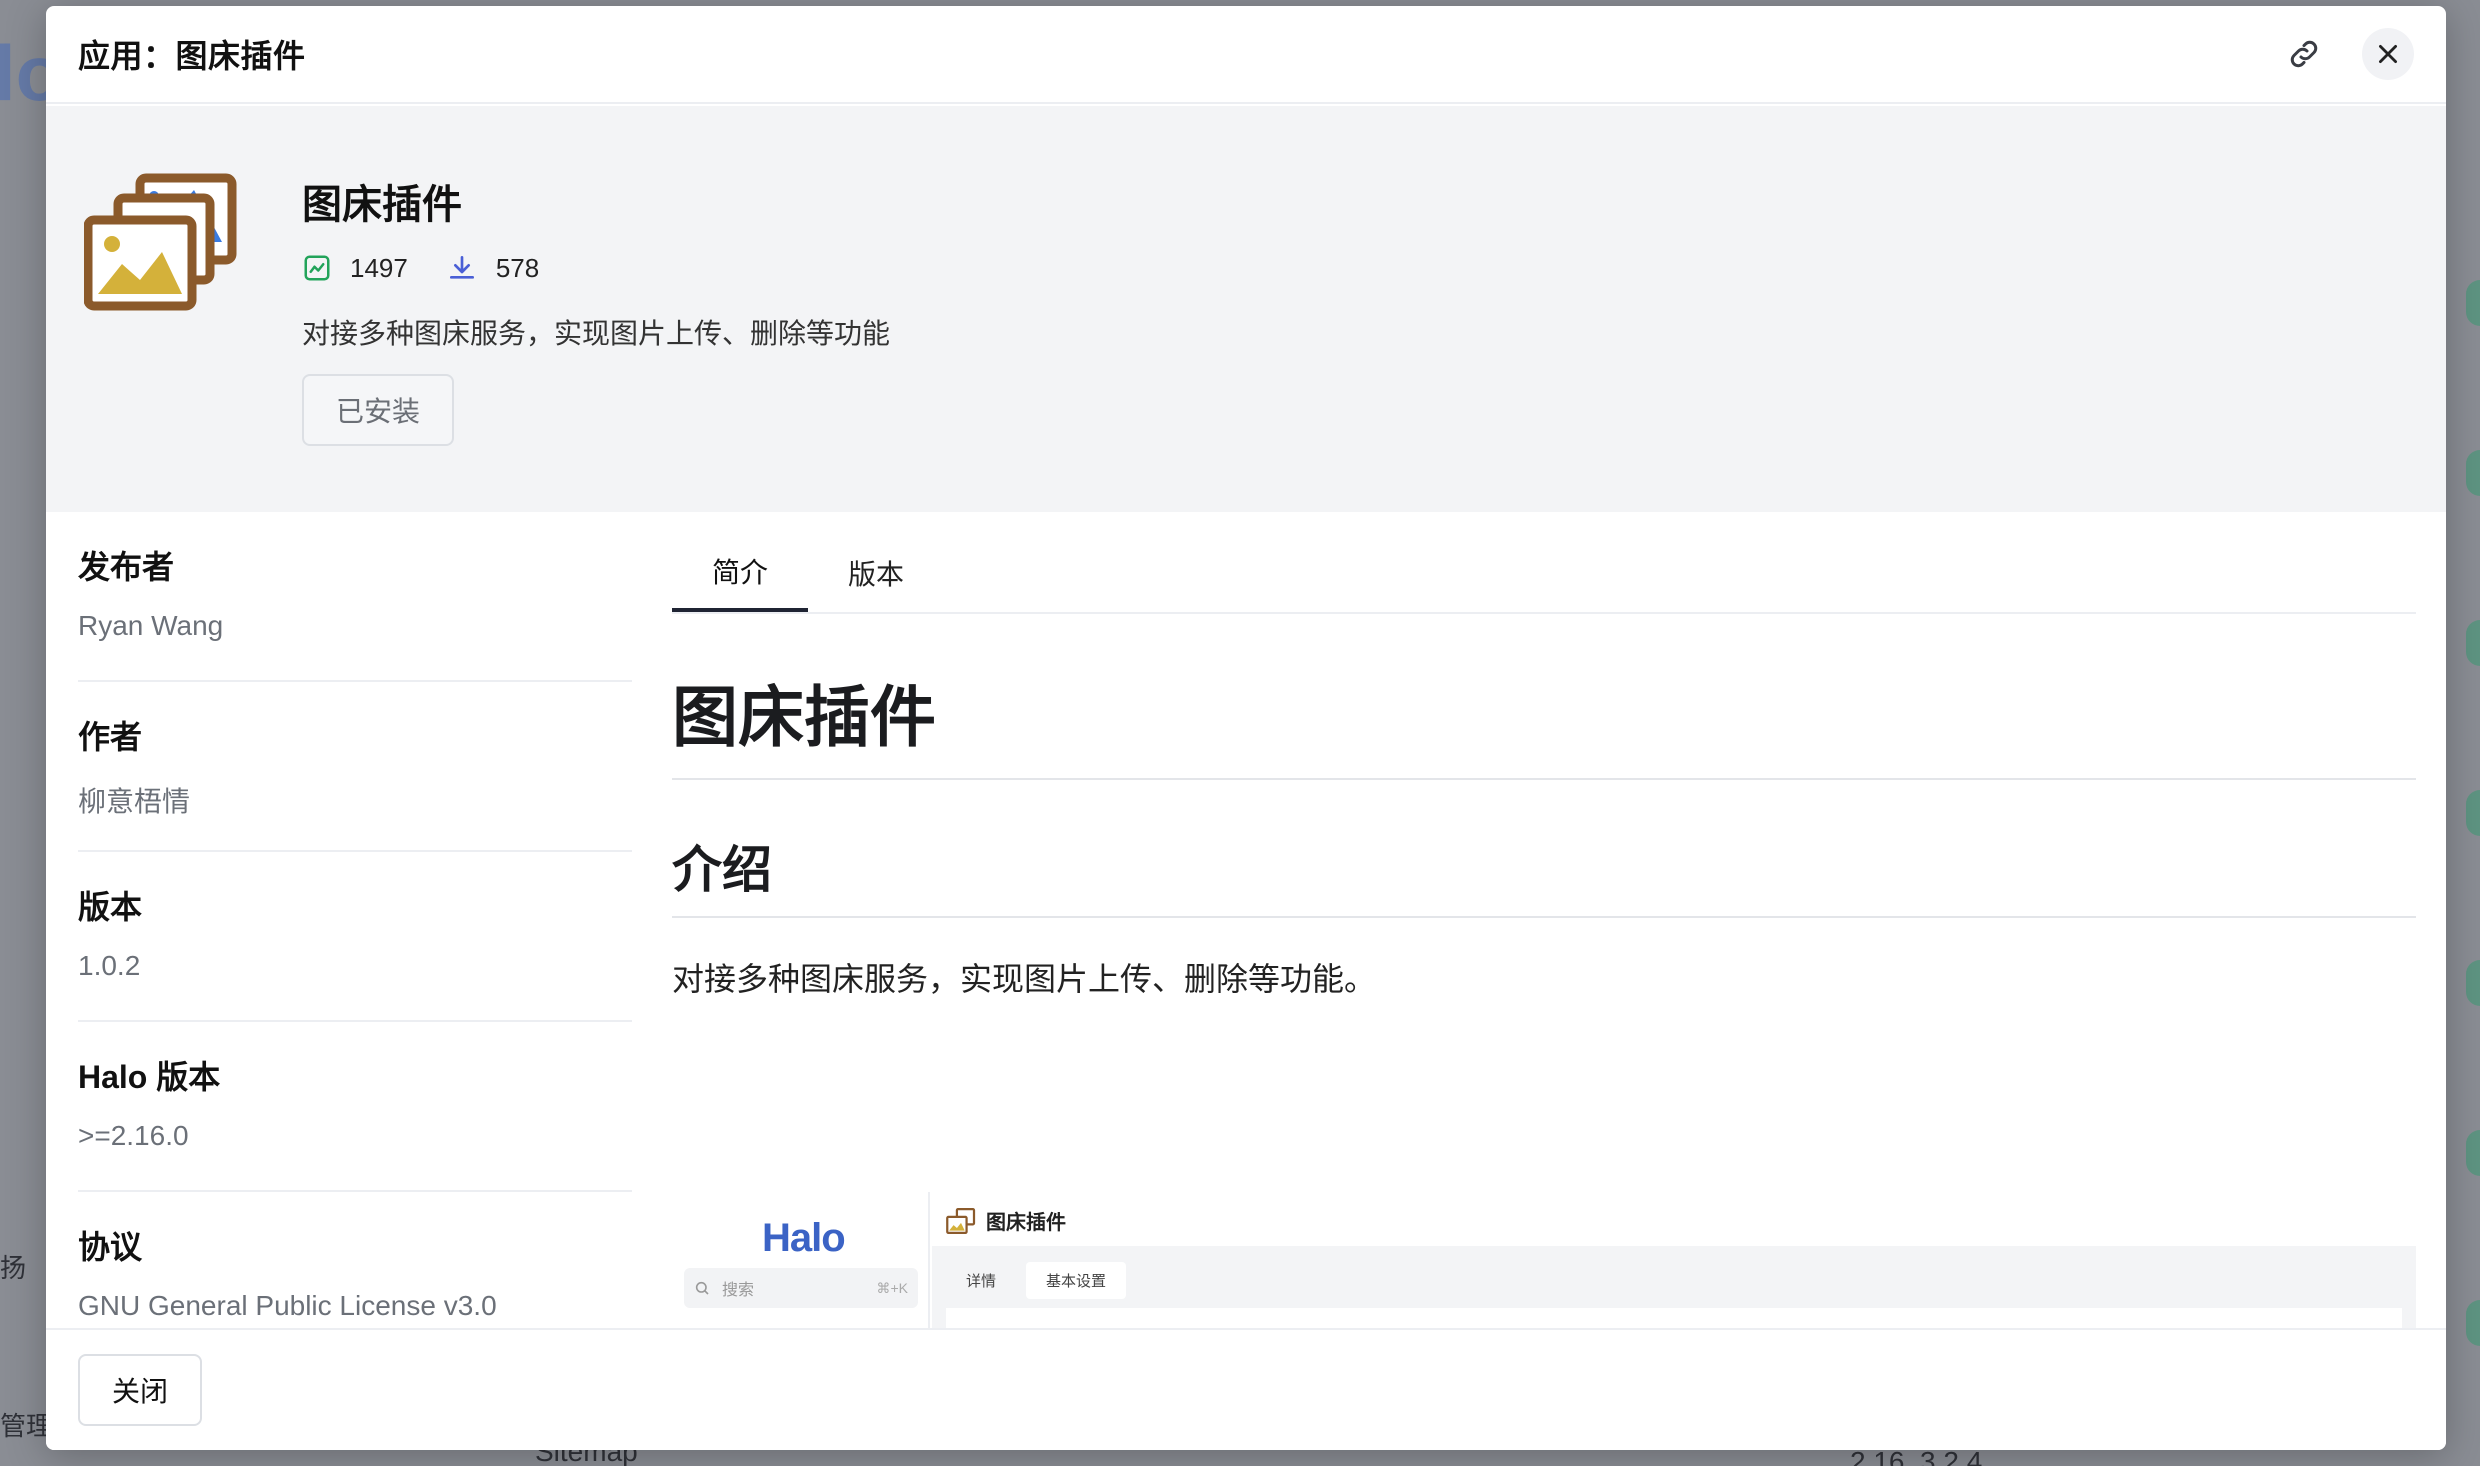  I want to click on downloads-count: 578, so click(517, 267).